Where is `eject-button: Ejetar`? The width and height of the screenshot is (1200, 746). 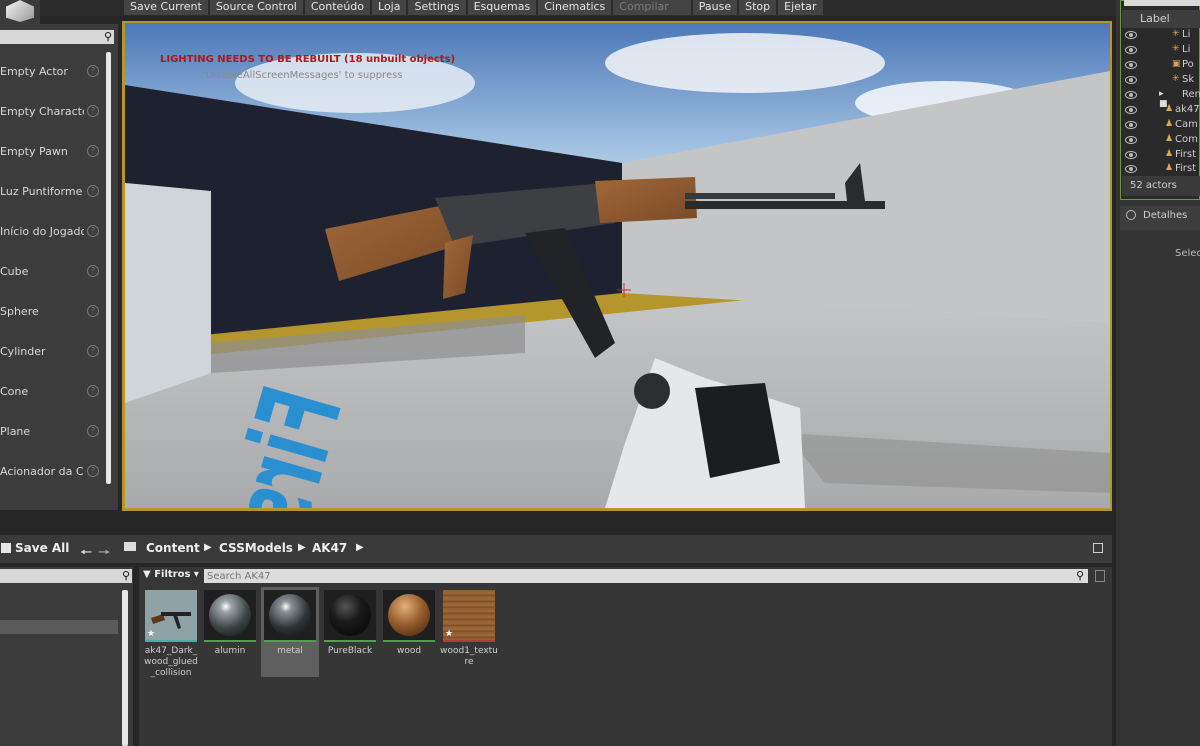 eject-button: Ejetar is located at coordinates (800, 7).